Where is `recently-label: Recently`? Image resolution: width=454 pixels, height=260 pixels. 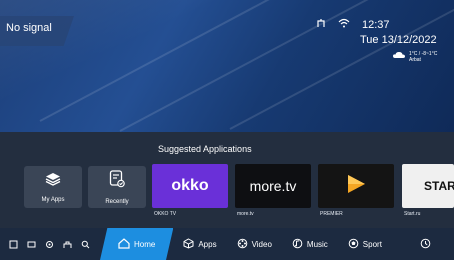
recently-label: Recently is located at coordinates (117, 201).